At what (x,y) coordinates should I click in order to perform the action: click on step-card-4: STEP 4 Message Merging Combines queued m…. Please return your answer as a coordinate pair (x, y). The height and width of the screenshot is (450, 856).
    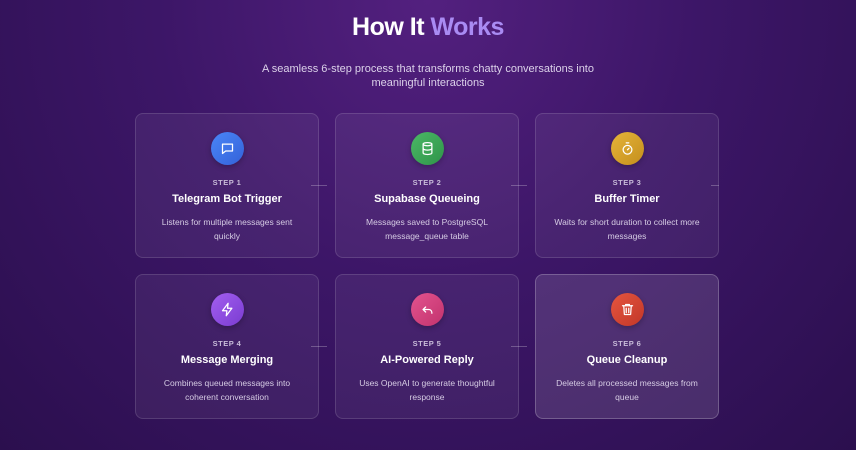
    Looking at the image, I should click on (227, 346).